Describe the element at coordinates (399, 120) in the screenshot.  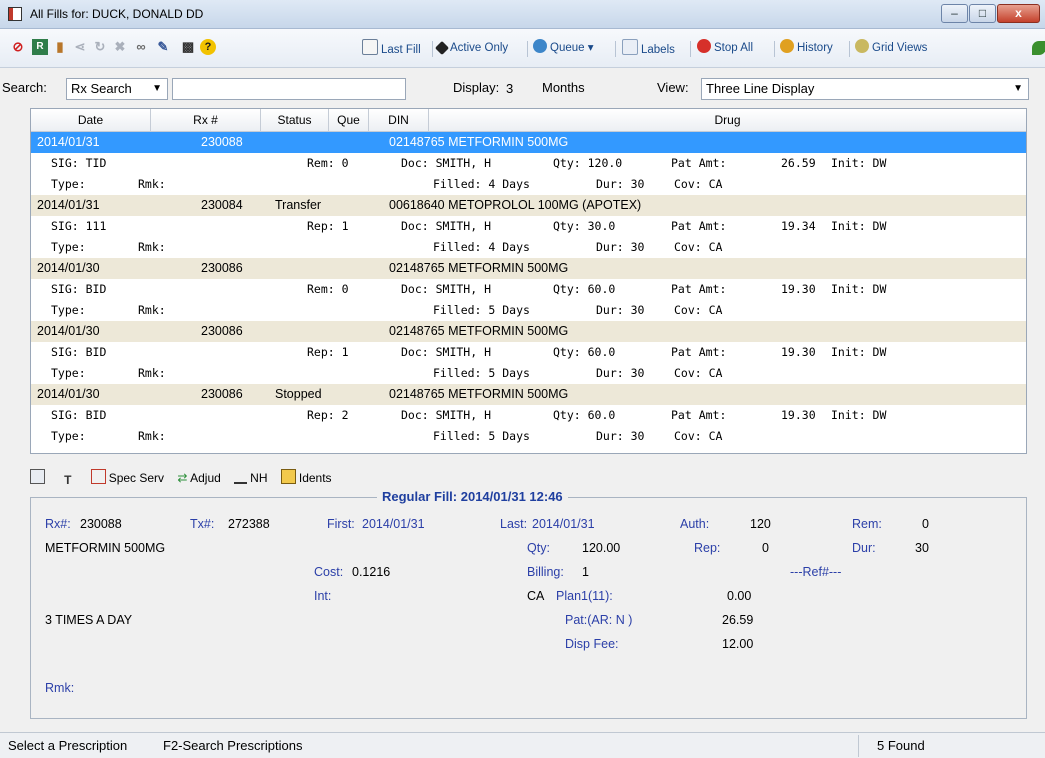
I see `column-header-din: DIN` at that location.